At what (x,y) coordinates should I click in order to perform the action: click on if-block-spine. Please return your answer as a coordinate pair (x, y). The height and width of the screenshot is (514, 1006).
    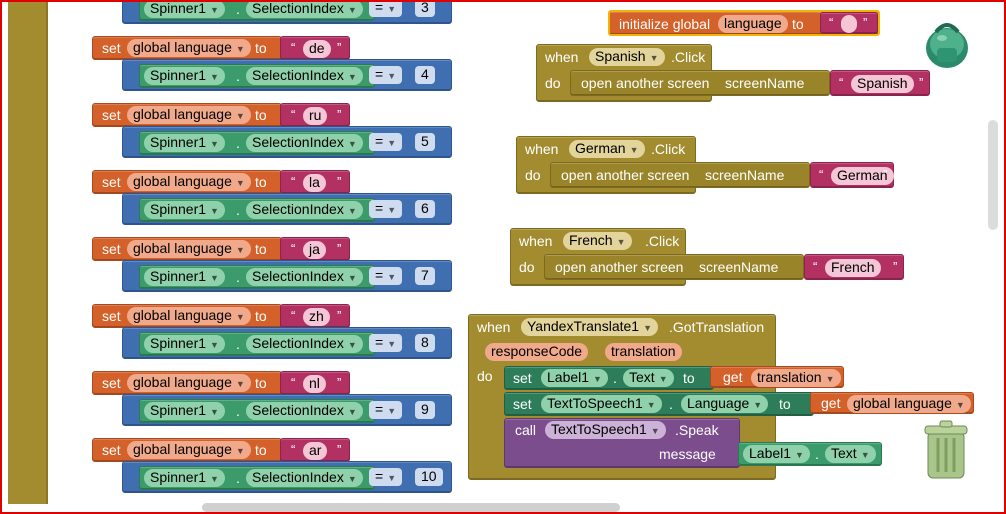
    Looking at the image, I should click on (27, 253).